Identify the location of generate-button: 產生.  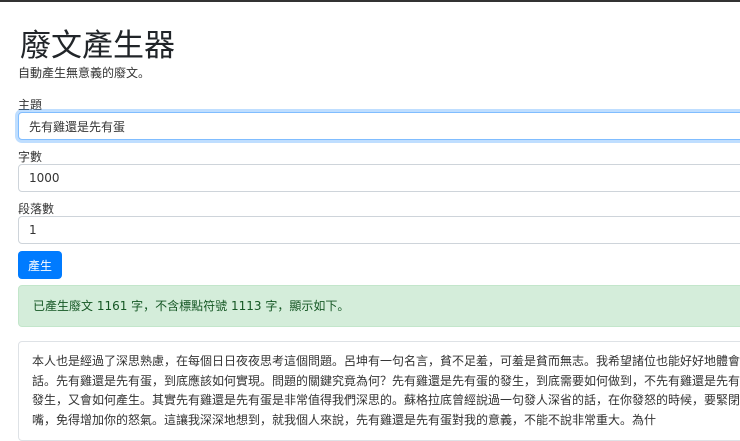
(40, 265).